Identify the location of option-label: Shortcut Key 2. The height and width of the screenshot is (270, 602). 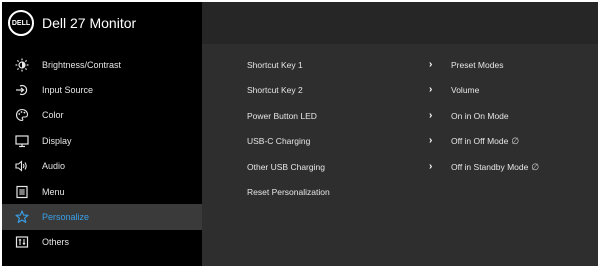
(275, 90).